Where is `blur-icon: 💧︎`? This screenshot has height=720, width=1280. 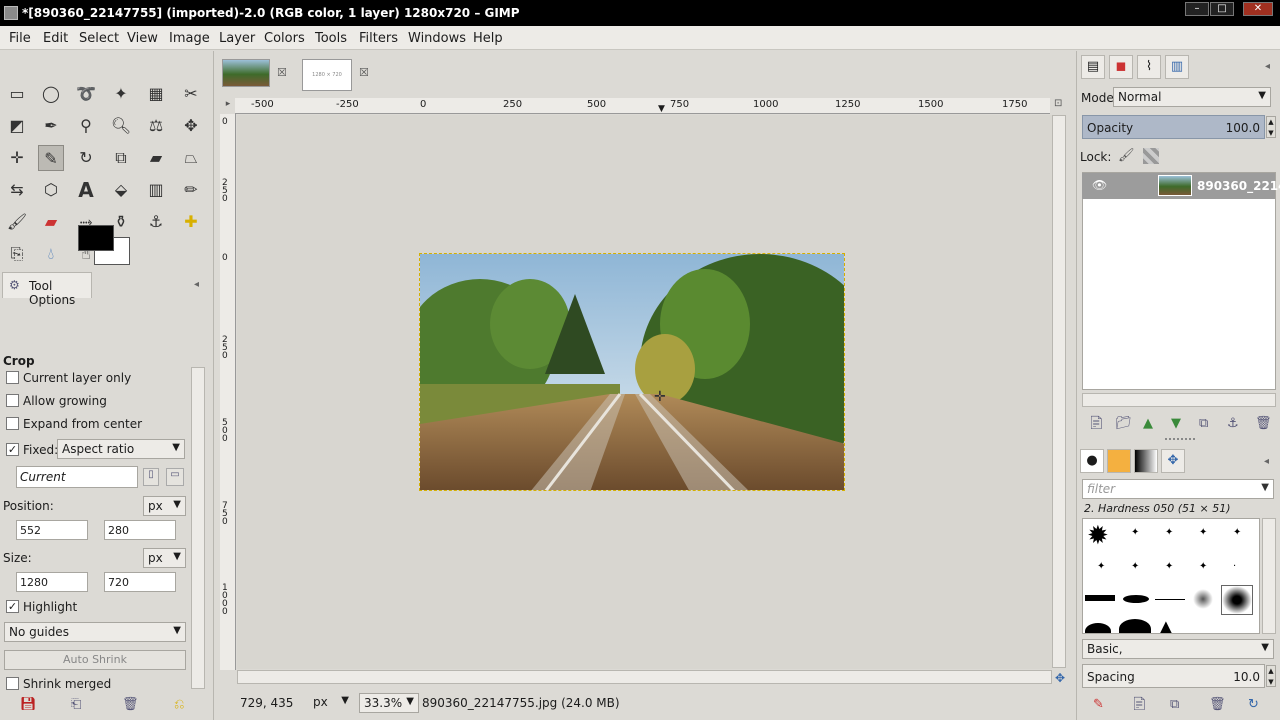
blur-icon: 💧︎ is located at coordinates (51, 254).